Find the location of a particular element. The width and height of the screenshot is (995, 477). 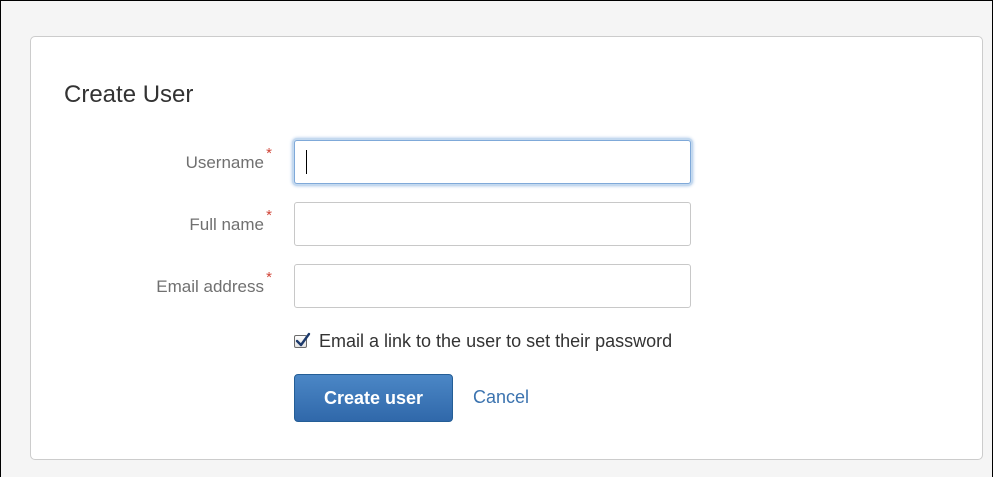

form-title: Create User is located at coordinates (129, 94).